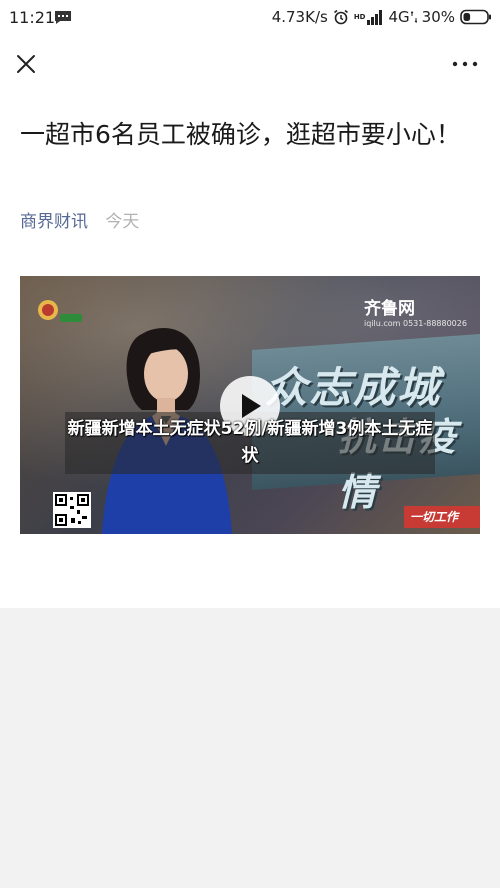 Image resolution: width=500 pixels, height=888 pixels. I want to click on article-title: 一超市6名员工被确诊，逛超市要小心！, so click(240, 134).